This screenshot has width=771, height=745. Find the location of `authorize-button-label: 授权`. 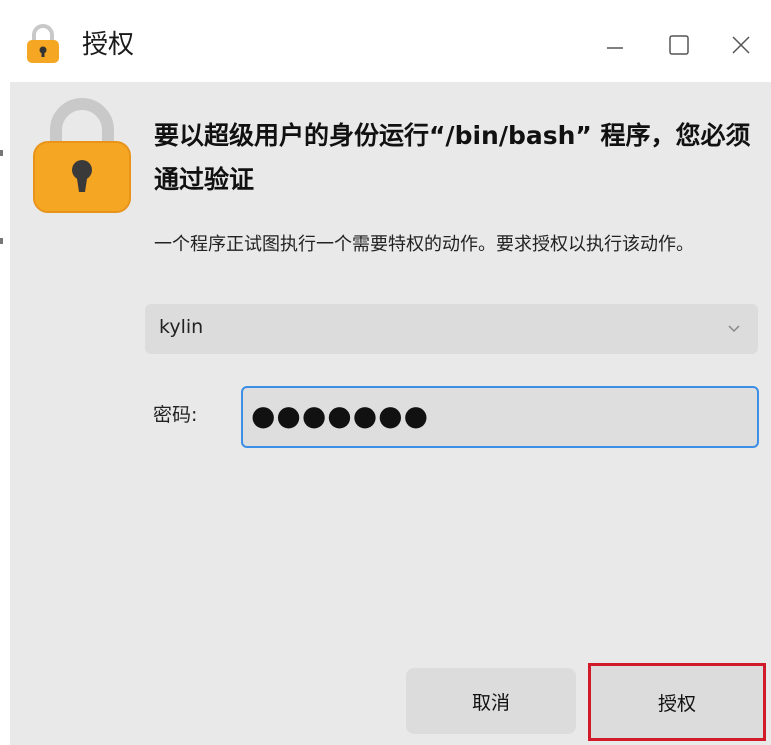

authorize-button-label: 授权 is located at coordinates (676, 703).